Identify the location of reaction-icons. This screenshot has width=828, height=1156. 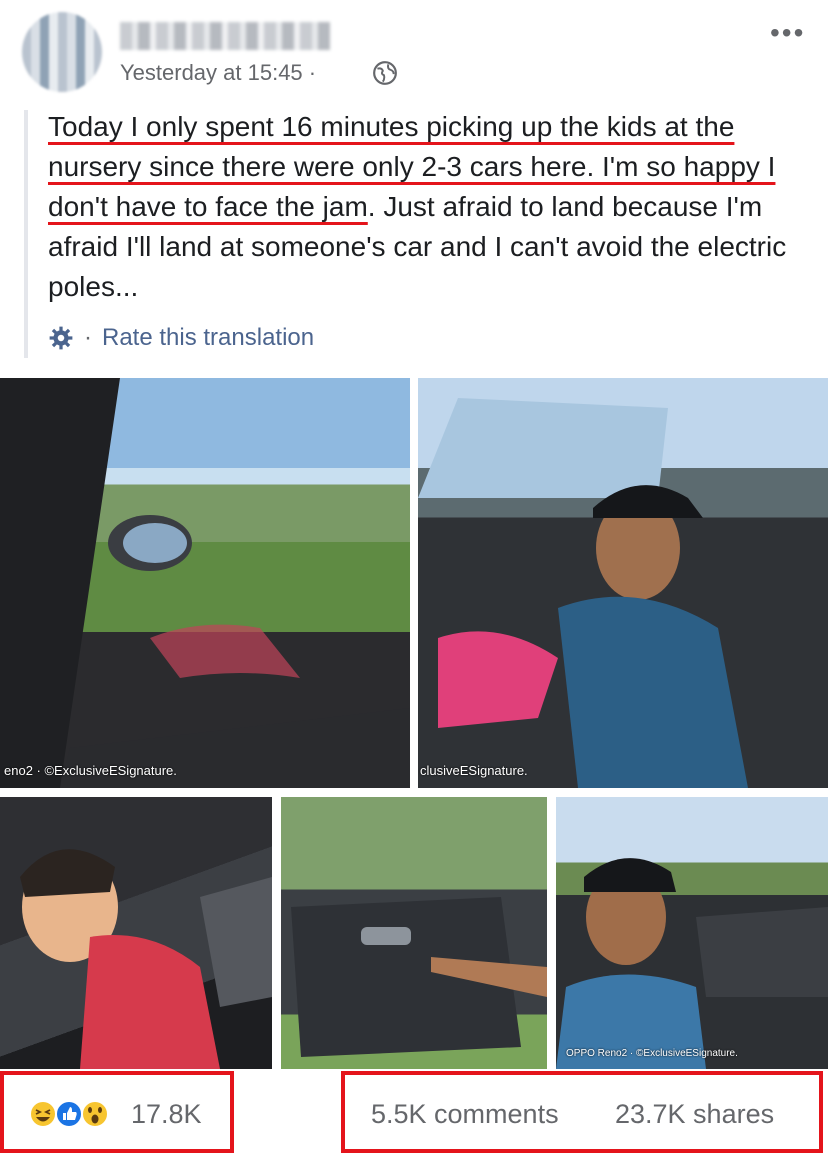
(69, 1114).